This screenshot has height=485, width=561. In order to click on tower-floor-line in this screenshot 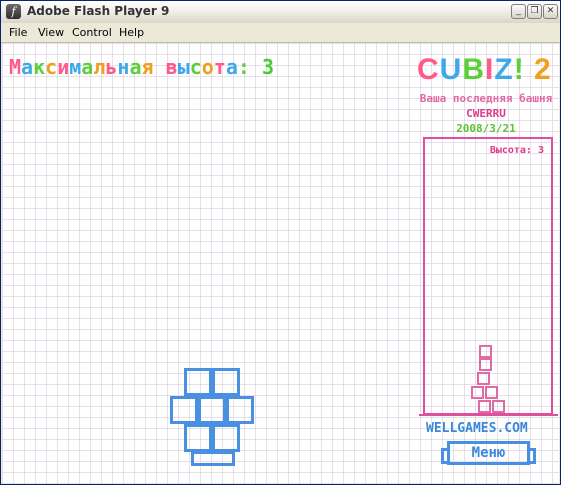, I will do `click(488, 415)`.